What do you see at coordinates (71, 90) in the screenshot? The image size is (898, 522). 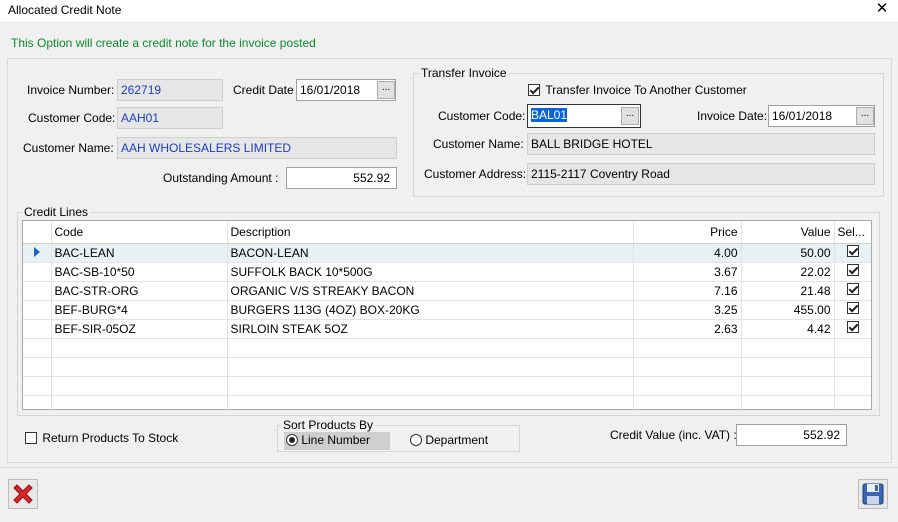 I see `invoice-number-label: Invoice Number:` at bounding box center [71, 90].